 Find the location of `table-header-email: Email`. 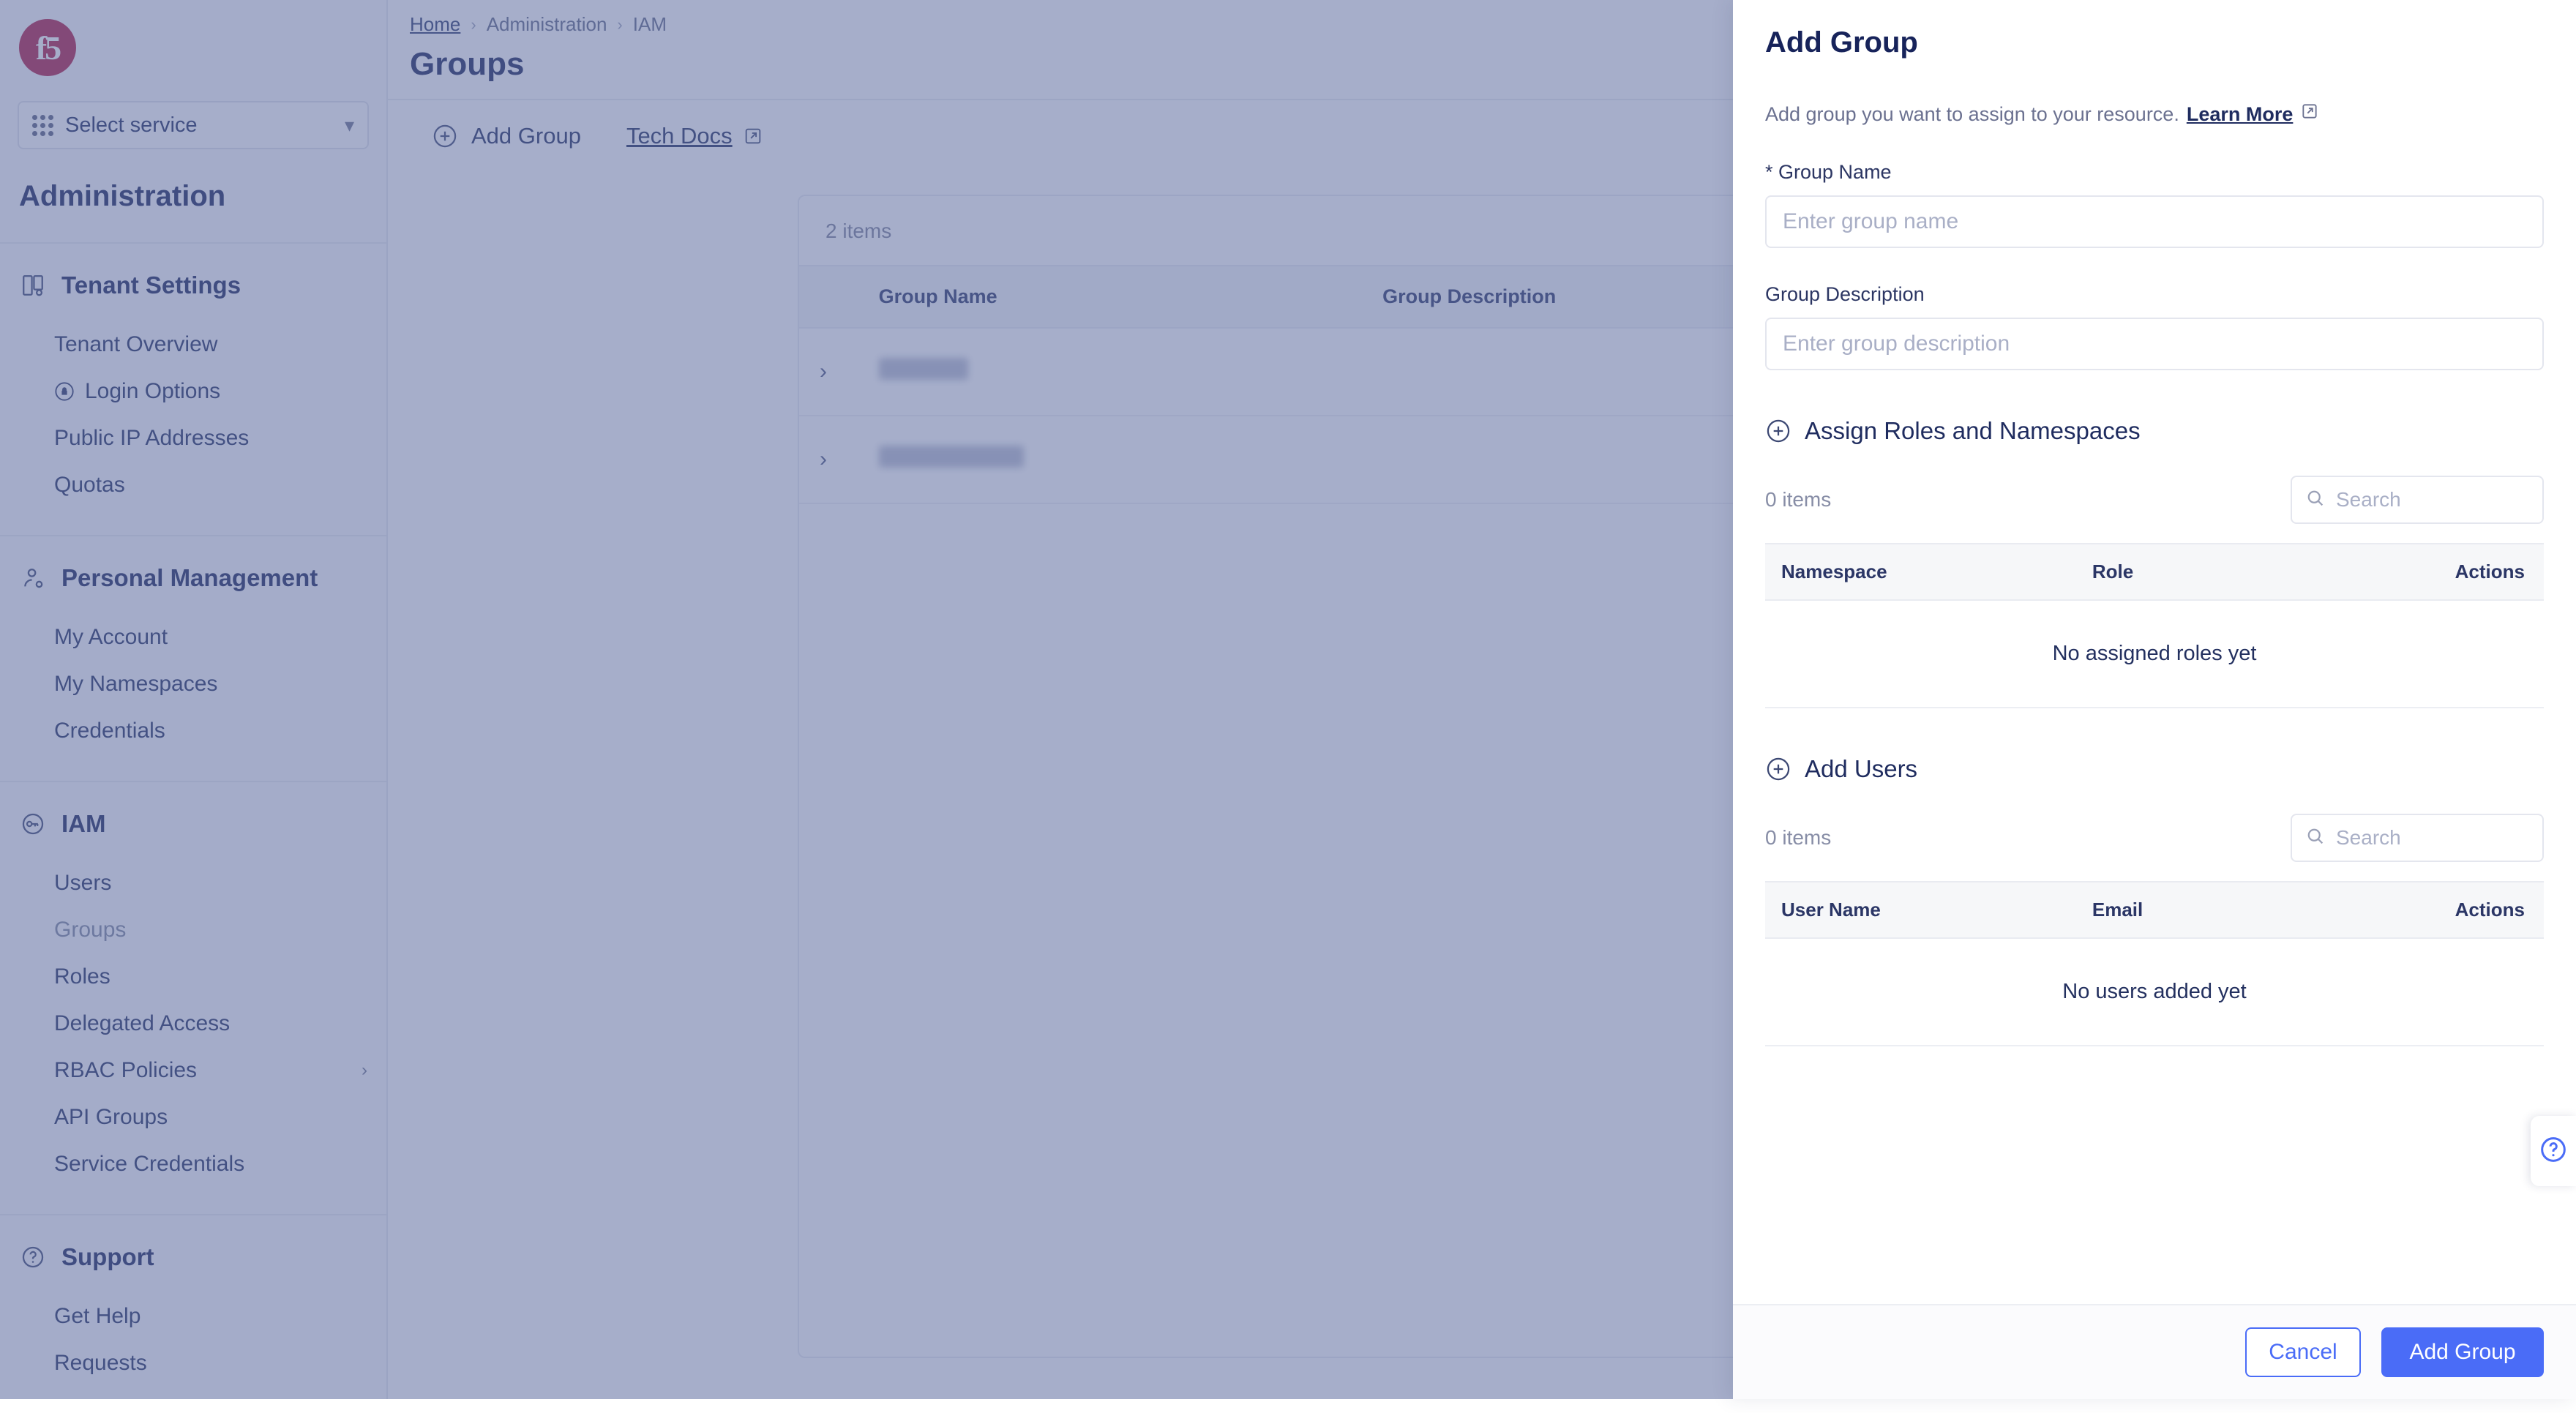

table-header-email: Email is located at coordinates (2224, 910).